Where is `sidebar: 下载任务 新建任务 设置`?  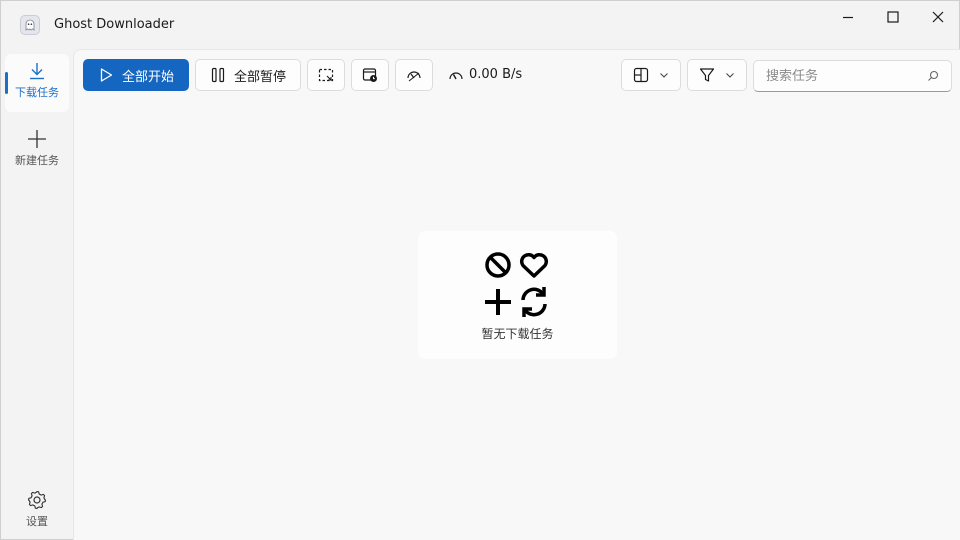
sidebar: 下载任务 新建任务 设置 is located at coordinates (37, 294).